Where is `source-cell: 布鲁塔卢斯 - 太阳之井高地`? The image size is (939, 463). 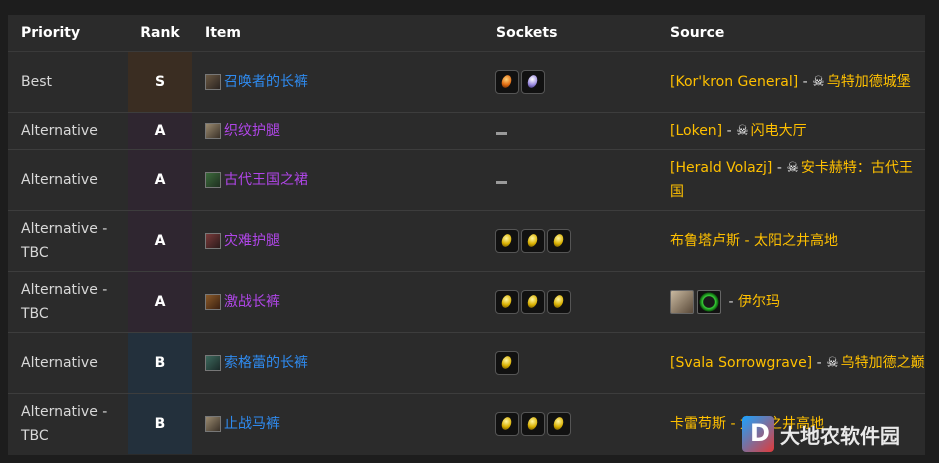
source-cell: 布鲁塔卢斯 - 太阳之井高地 is located at coordinates (791, 241).